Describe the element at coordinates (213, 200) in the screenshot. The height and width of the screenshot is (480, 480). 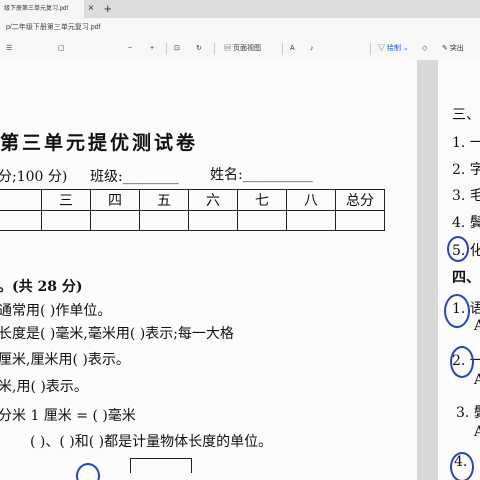
I see `score-header: 六` at that location.